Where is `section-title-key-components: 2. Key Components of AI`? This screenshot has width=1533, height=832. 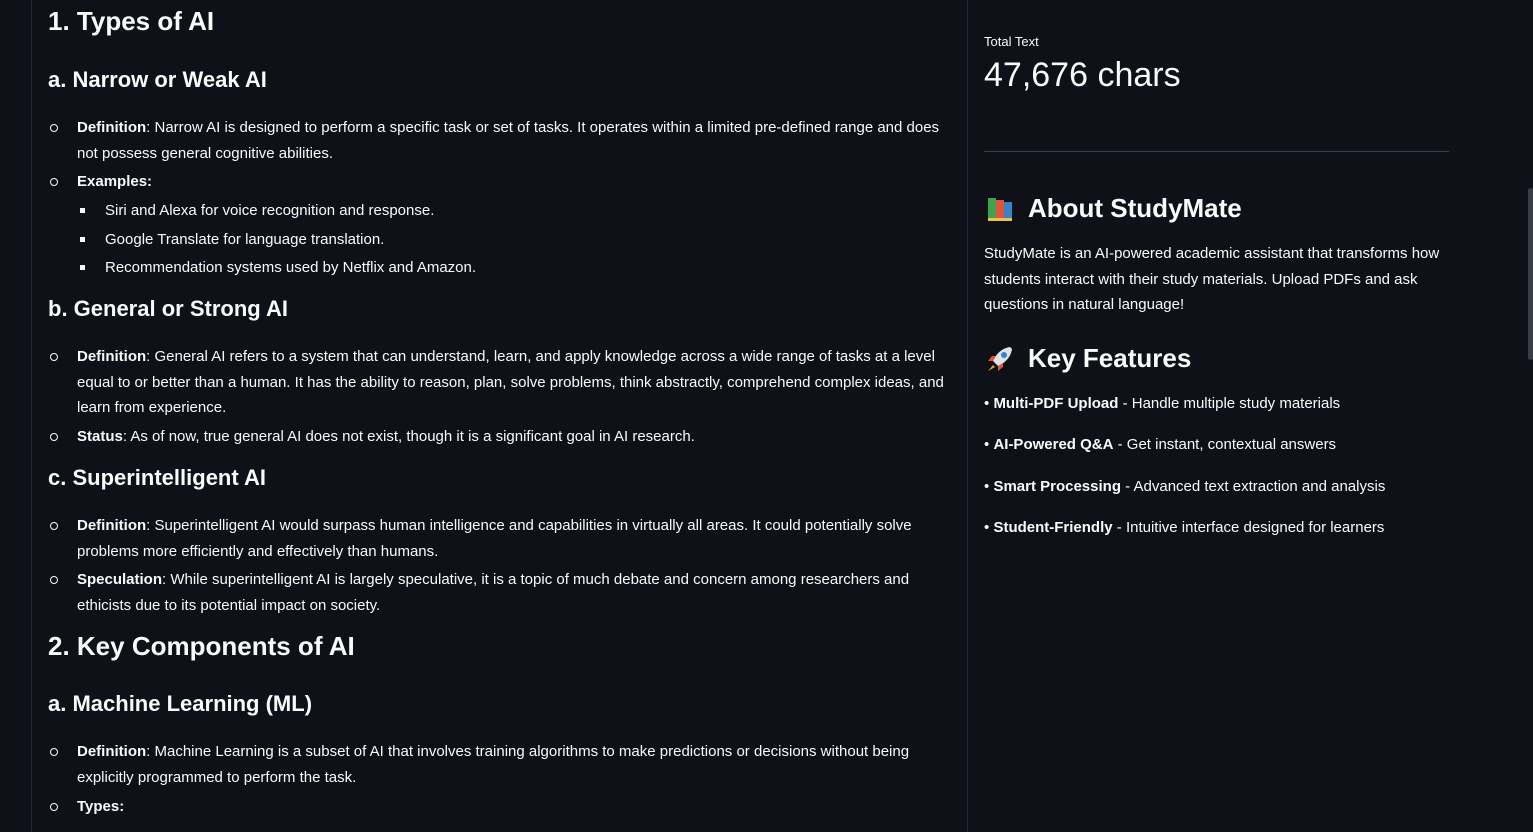 section-title-key-components: 2. Key Components of AI is located at coordinates (201, 646).